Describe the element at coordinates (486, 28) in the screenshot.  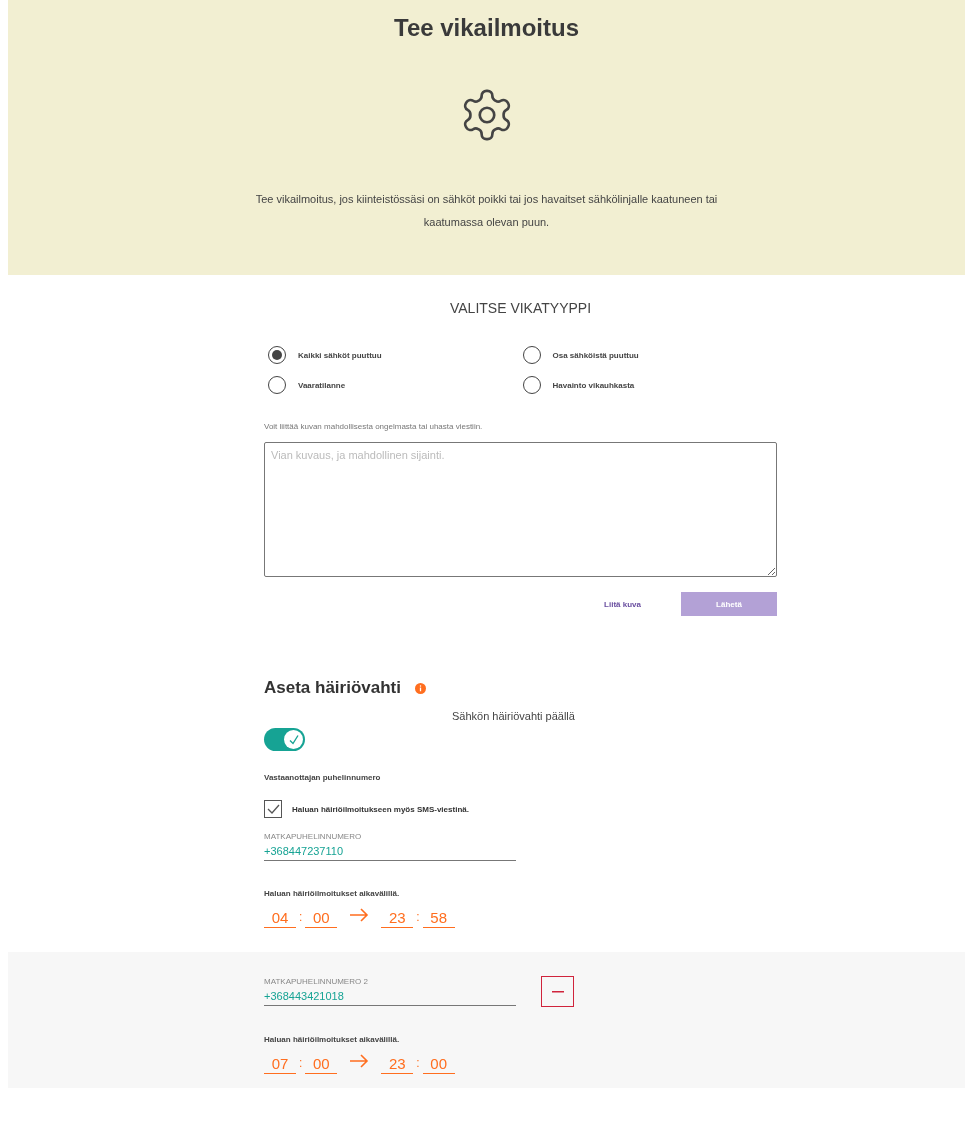
I see `page-title: Tee vikailmoitus` at that location.